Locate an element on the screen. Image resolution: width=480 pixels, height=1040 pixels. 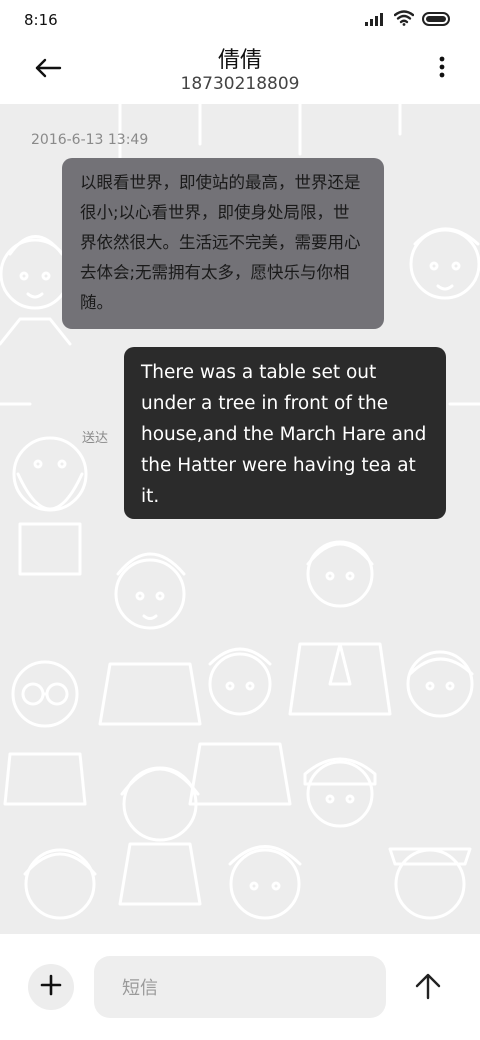
contact-number: 18730218809 is located at coordinates (240, 84).